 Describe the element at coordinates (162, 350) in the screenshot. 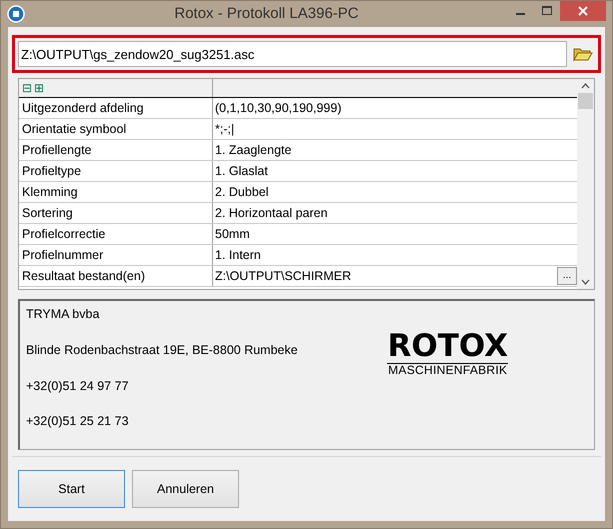

I see `info-text: Blinde Rodenbachstraat 19E, BE-8800 Rumbeke` at that location.